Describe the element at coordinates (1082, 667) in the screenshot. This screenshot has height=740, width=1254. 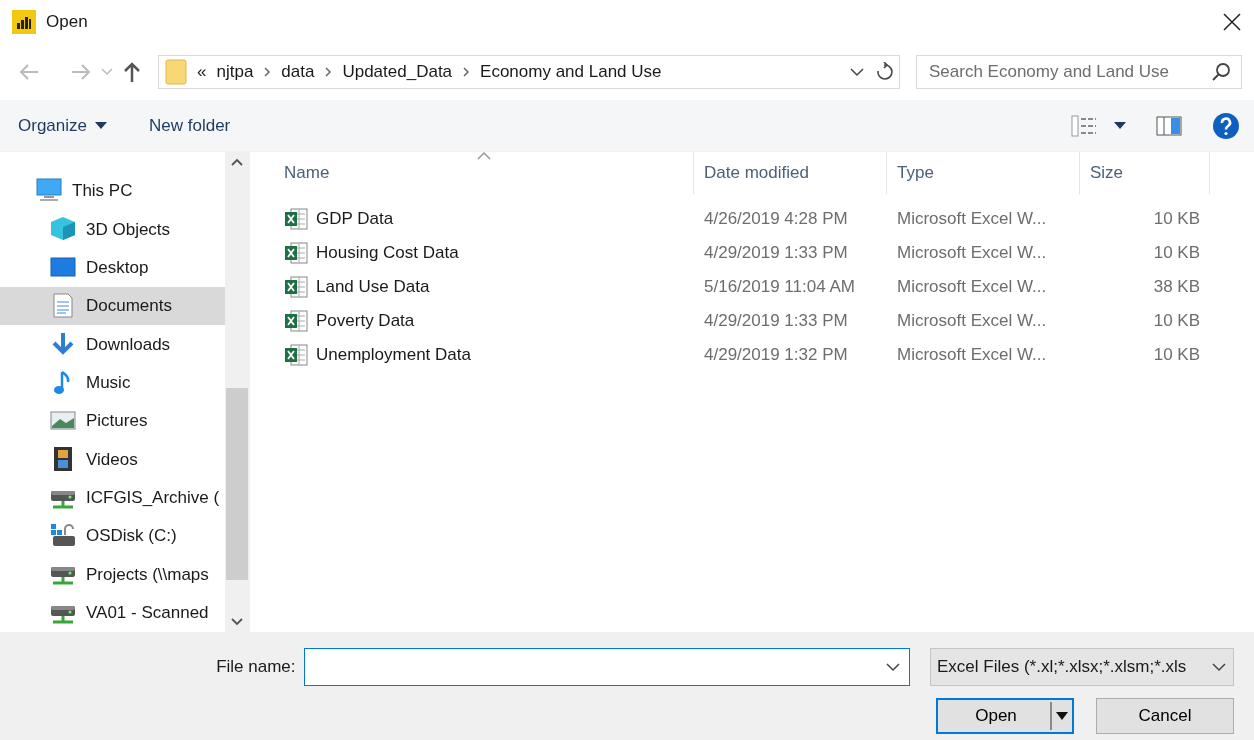
I see `file-type-dropdown: Excel Files (*.xl;*.xlsx;*.xlsm;*.xls` at that location.